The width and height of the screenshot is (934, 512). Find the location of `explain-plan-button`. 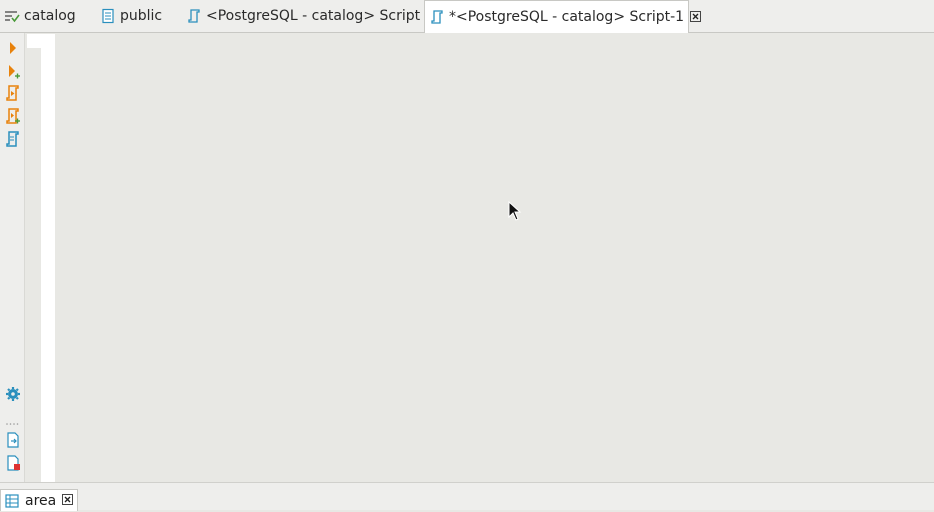

explain-plan-button is located at coordinates (13, 139).